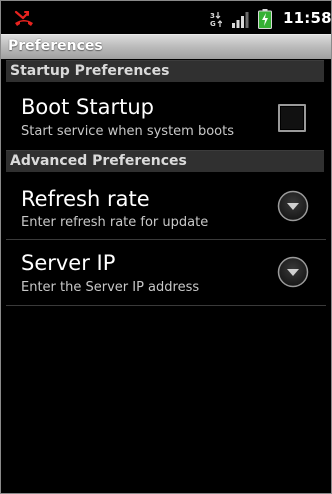 The height and width of the screenshot is (494, 332). I want to click on title-bar: Preferences, so click(166, 46).